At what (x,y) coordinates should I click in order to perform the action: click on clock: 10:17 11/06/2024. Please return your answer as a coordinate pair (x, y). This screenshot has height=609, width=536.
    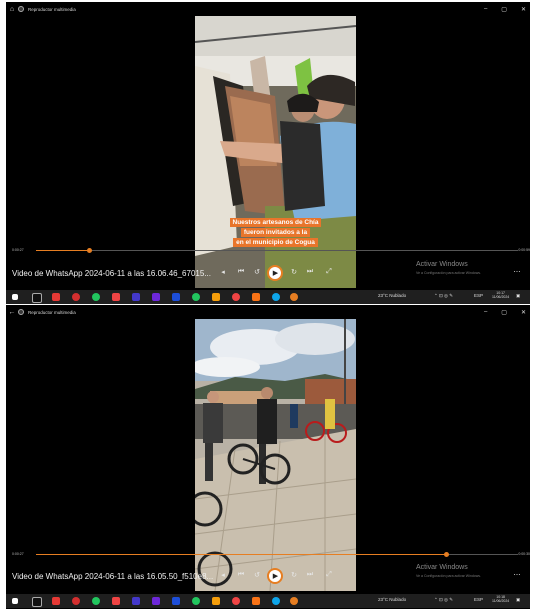
    Looking at the image, I should click on (500, 295).